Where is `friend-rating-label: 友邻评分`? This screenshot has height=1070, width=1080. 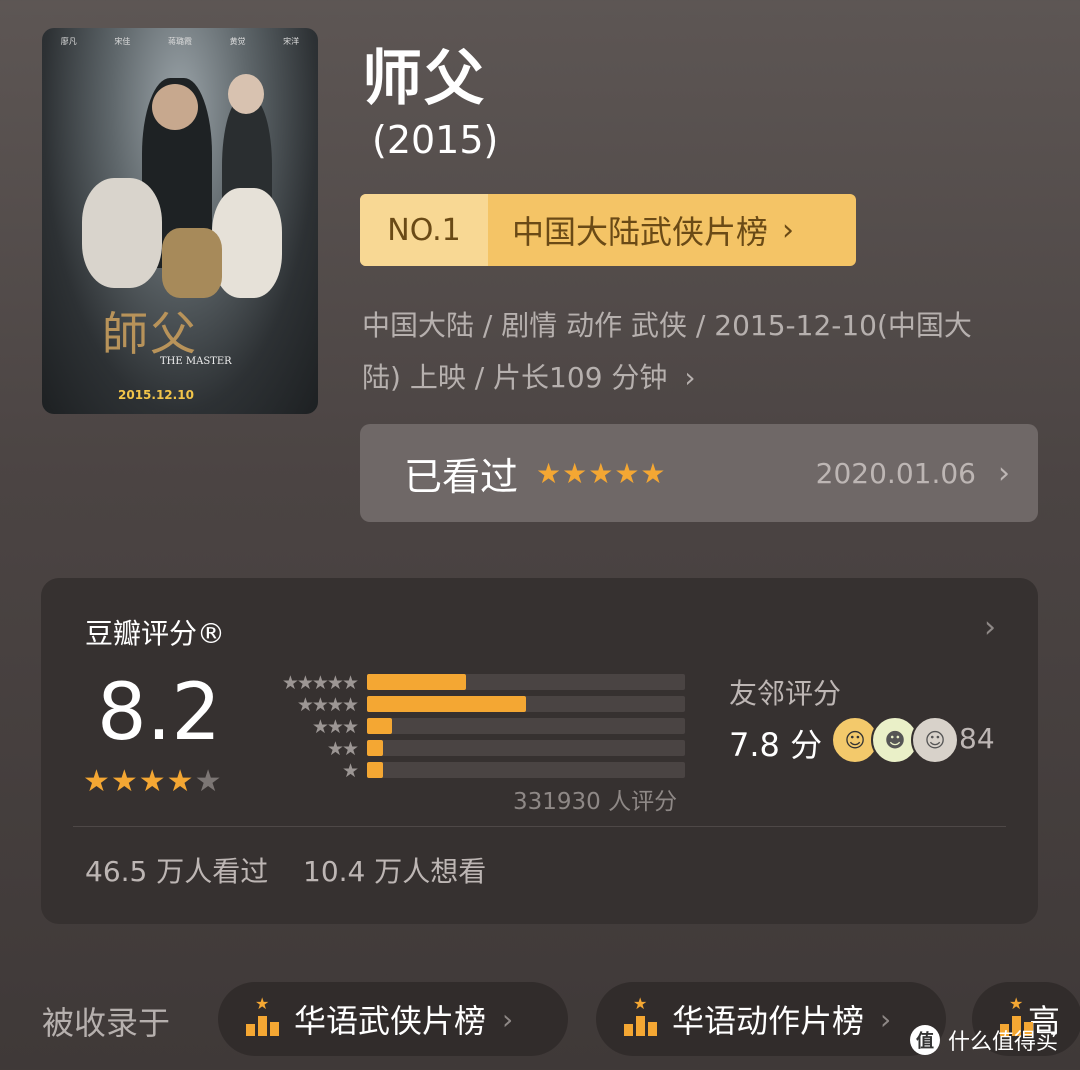
friend-rating-label: 友邻评分 is located at coordinates (785, 693).